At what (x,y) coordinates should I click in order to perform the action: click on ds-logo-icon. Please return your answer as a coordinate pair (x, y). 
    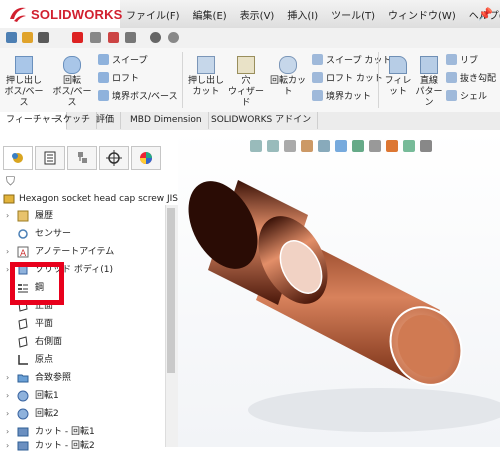
    Looking at the image, I should click on (18, 14).